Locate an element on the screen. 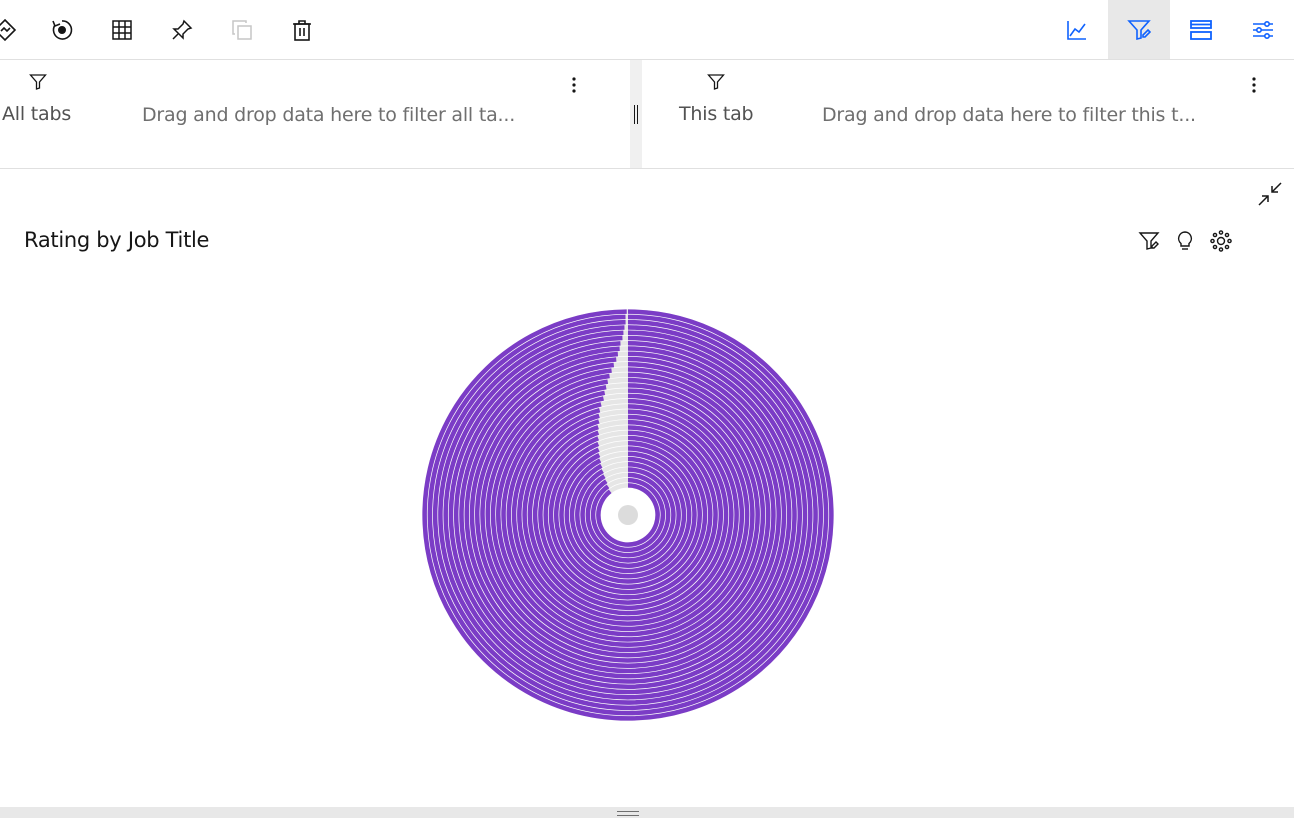 The image size is (1294, 818). properties-icon is located at coordinates (1263, 29).